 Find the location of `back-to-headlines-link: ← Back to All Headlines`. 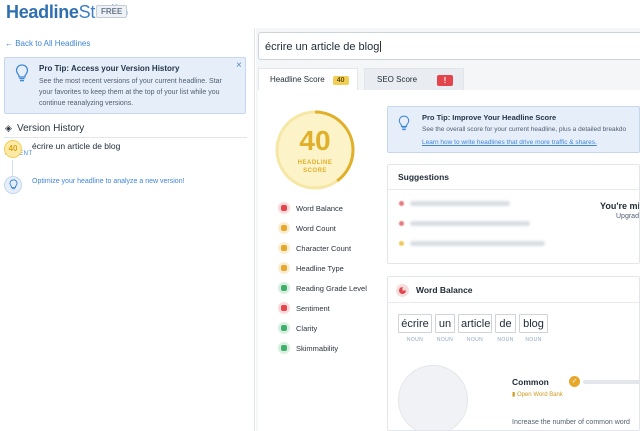

back-to-headlines-link: ← Back to All Headlines is located at coordinates (47, 43).